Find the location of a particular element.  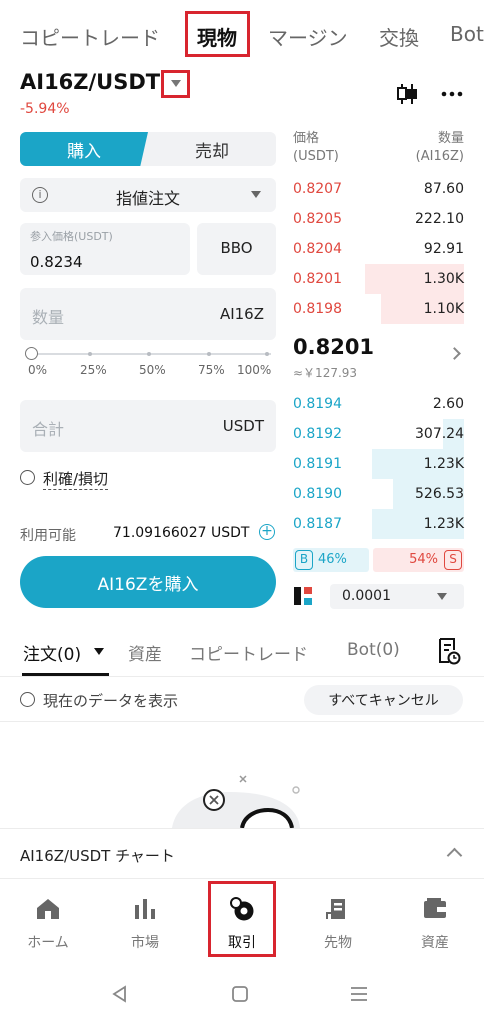

total-input: 合計 USDT is located at coordinates (148, 426).